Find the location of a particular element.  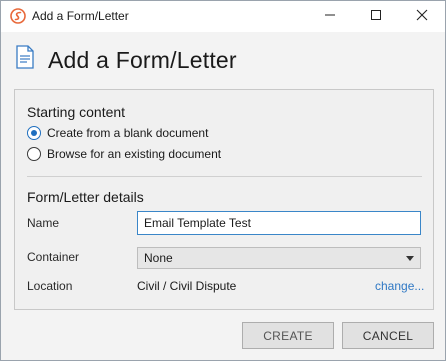

container-label: Container is located at coordinates (53, 257).